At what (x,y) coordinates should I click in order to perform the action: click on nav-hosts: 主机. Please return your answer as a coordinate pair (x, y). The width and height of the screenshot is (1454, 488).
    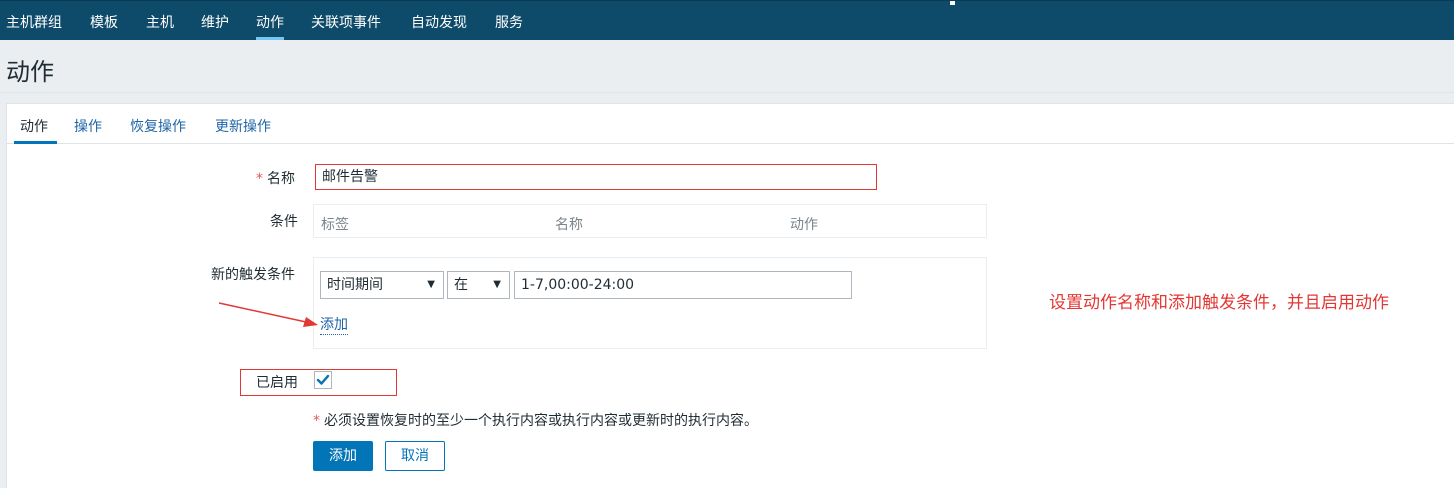
    Looking at the image, I should click on (160, 22).